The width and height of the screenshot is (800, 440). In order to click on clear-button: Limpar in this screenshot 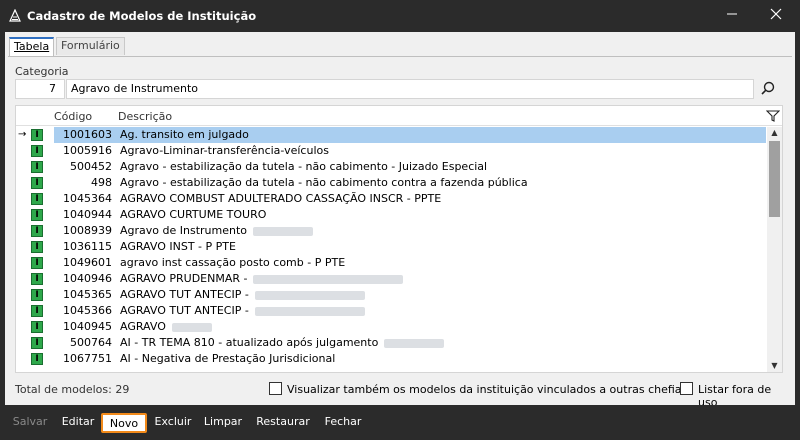, I will do `click(223, 423)`.